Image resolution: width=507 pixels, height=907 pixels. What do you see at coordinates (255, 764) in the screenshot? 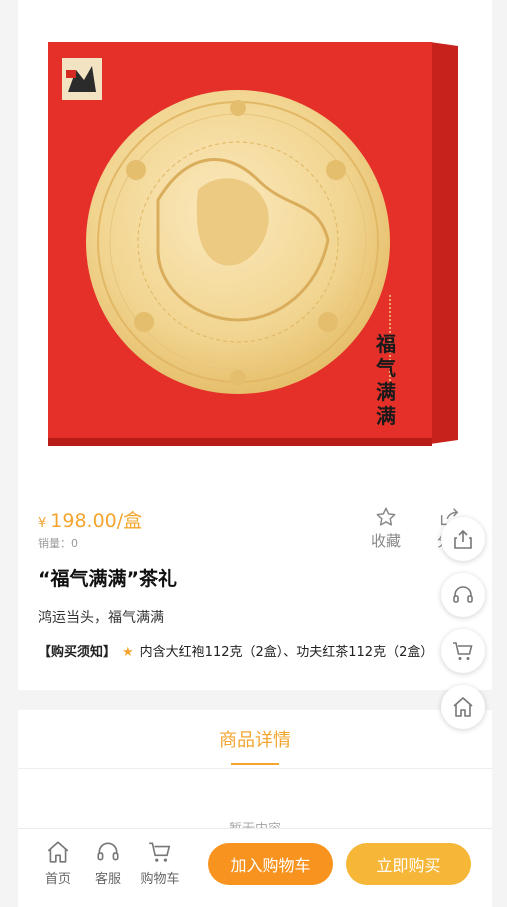
I see `tab-active-indicator` at bounding box center [255, 764].